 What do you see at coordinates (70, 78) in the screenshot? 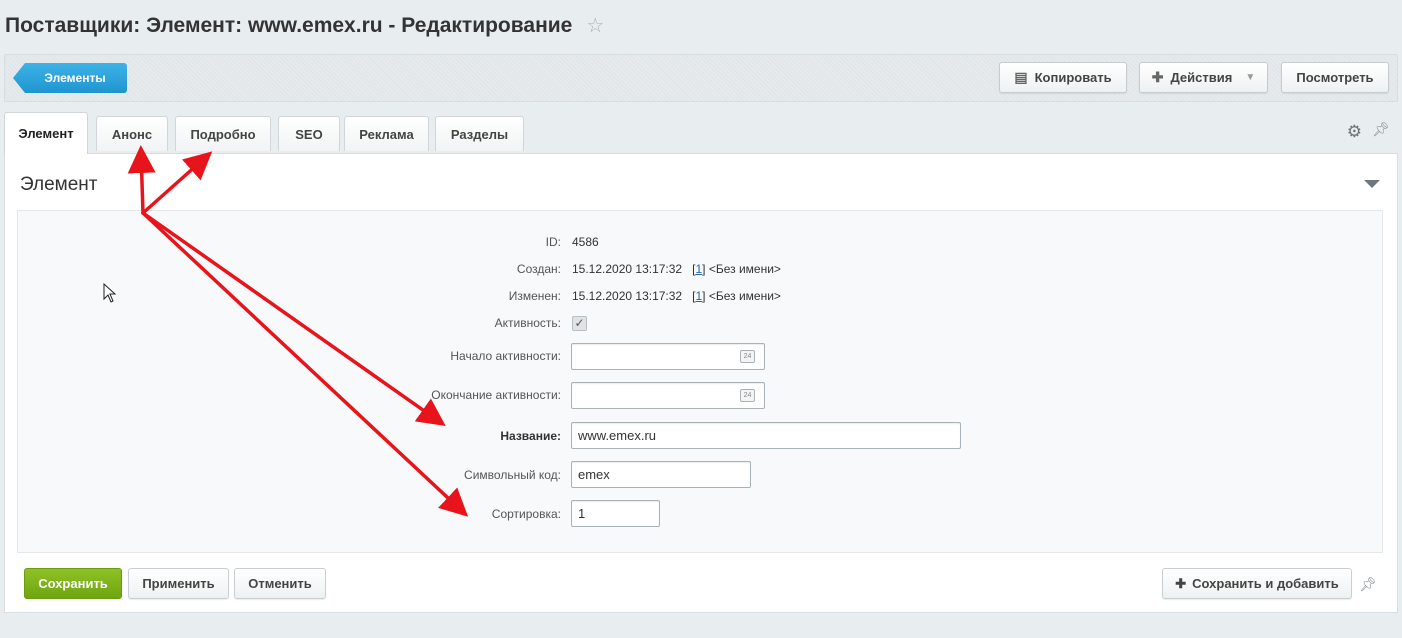
I see `back-to-elements-button: Элементы` at bounding box center [70, 78].